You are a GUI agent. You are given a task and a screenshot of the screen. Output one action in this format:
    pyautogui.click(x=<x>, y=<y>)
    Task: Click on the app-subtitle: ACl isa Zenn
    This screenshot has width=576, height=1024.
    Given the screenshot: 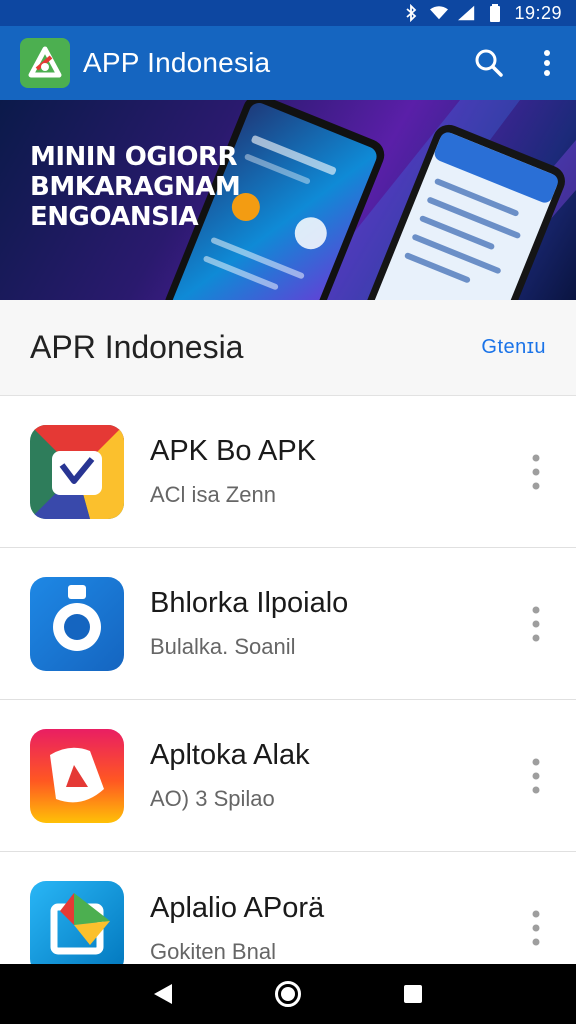 What is the action you would take?
    pyautogui.click(x=213, y=494)
    